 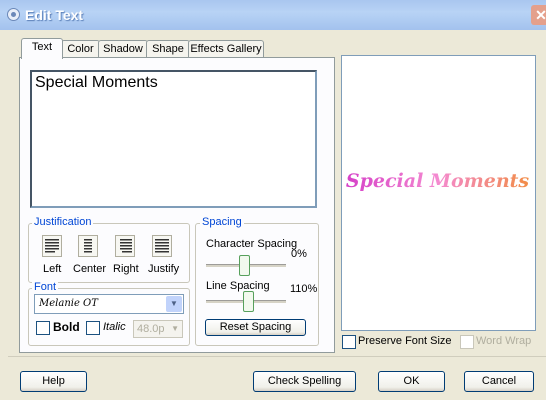 I want to click on justify-right-button, so click(x=125, y=246).